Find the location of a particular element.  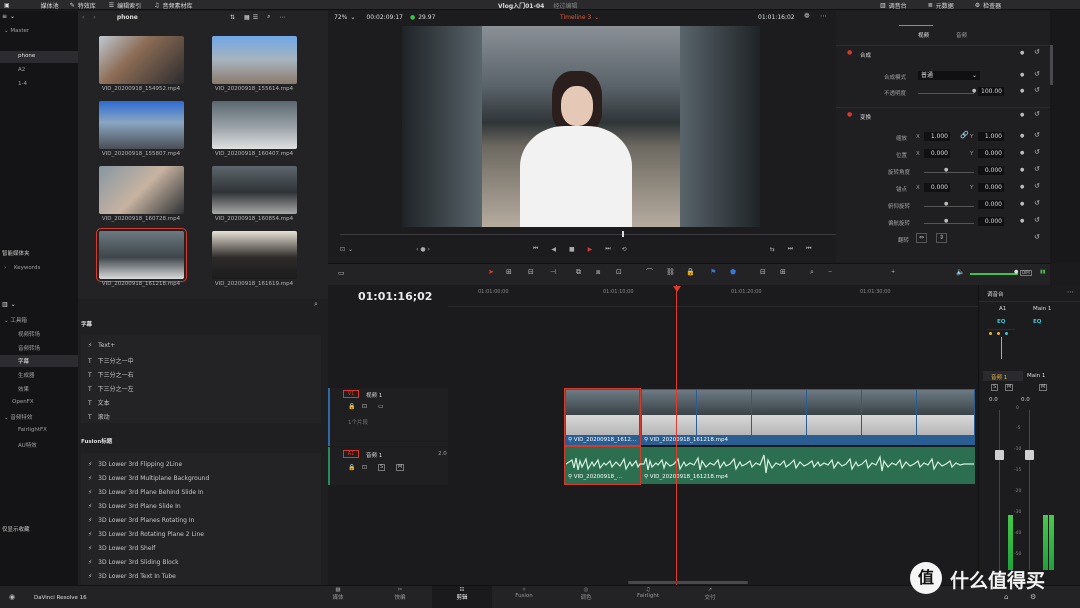

fusion-title-item: ⚡ 3D Lower 3rd Text In Tube is located at coordinates (132, 576).